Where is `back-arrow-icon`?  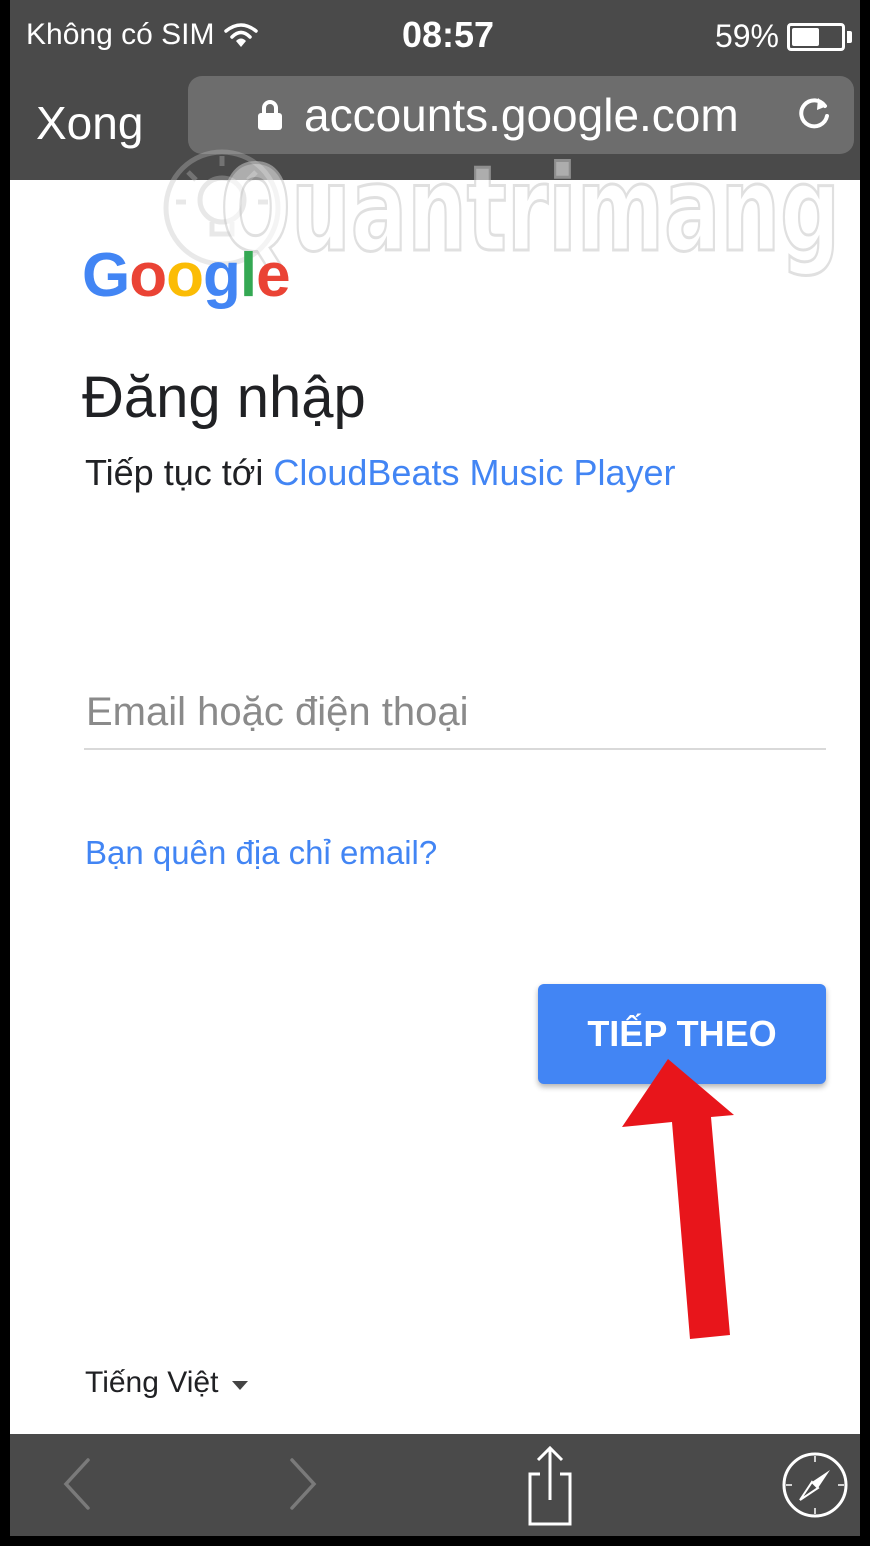
back-arrow-icon is located at coordinates (78, 1484).